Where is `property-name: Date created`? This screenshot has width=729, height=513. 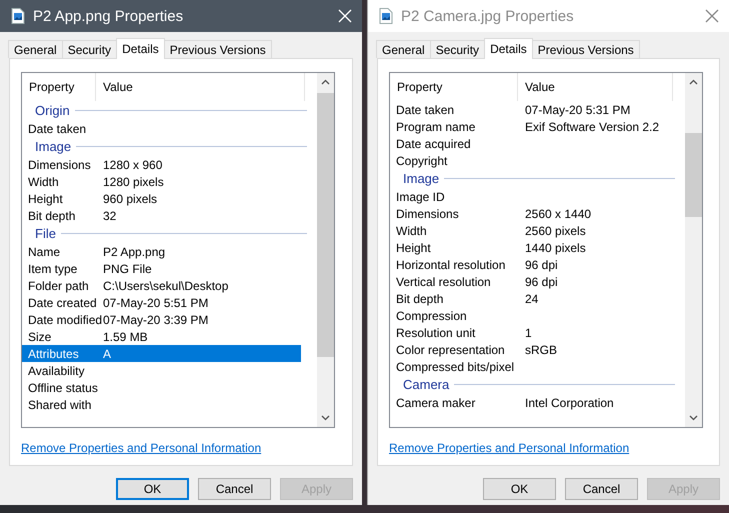
property-name: Date created is located at coordinates (63, 303).